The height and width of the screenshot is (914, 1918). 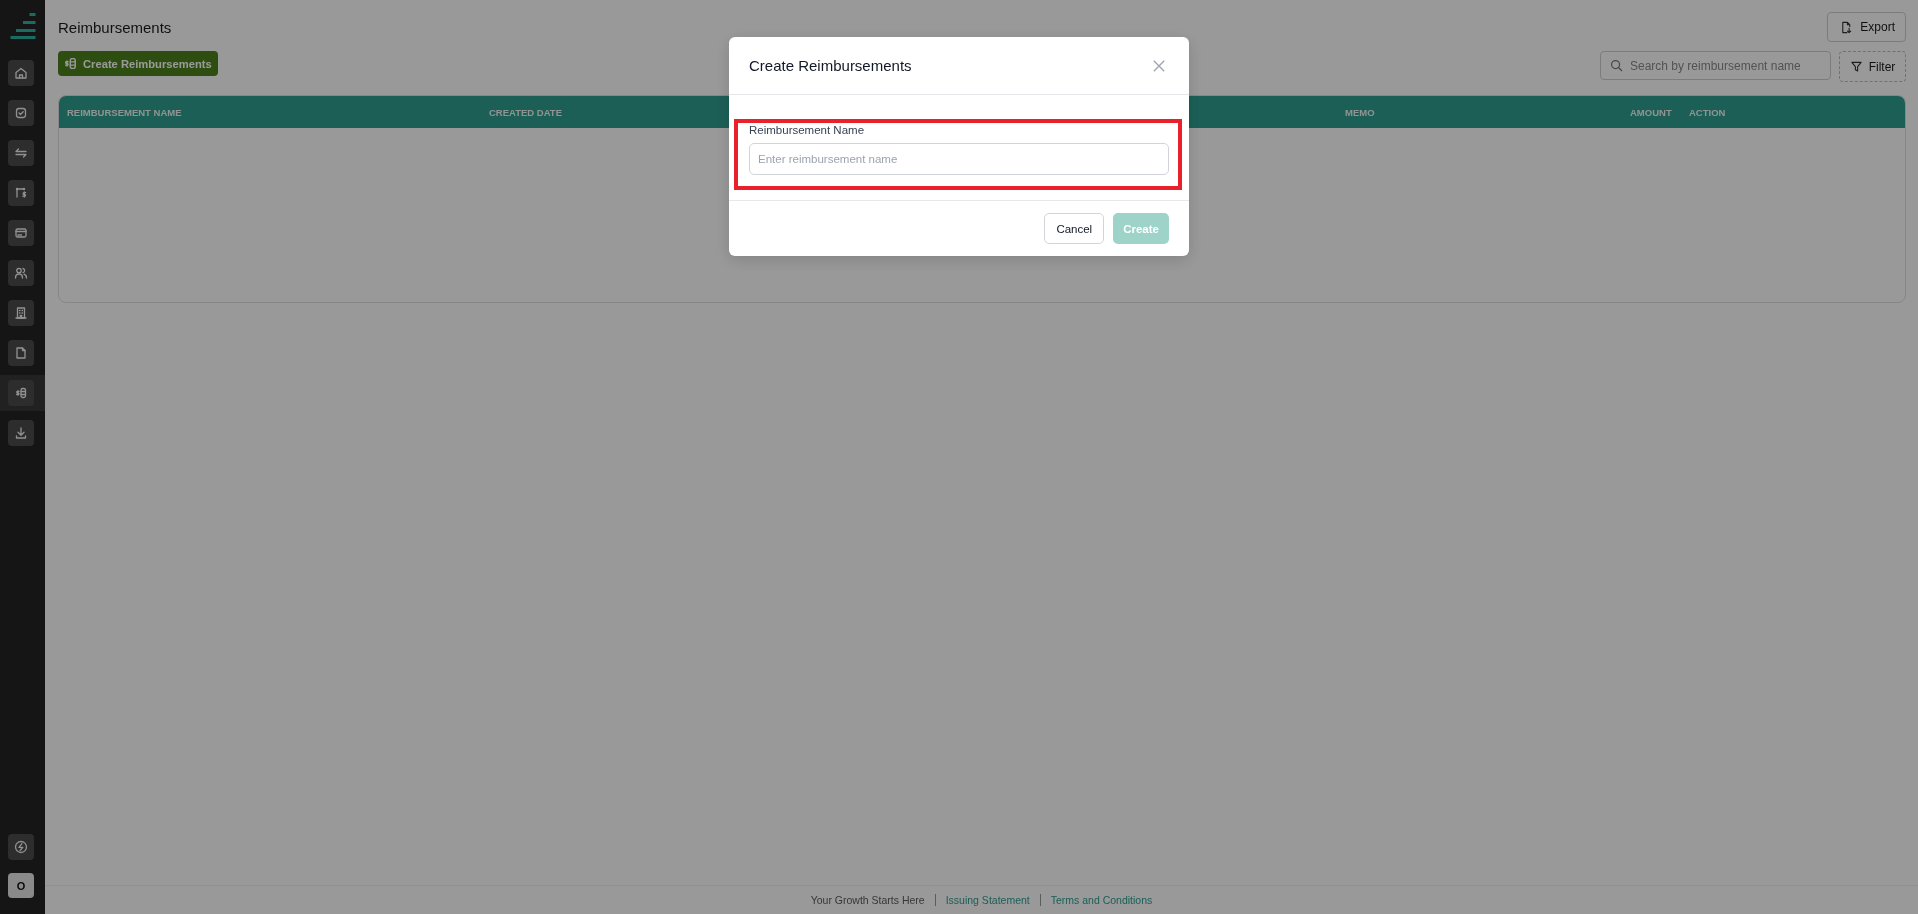 What do you see at coordinates (1707, 112) in the screenshot?
I see `column-header: ACTION` at bounding box center [1707, 112].